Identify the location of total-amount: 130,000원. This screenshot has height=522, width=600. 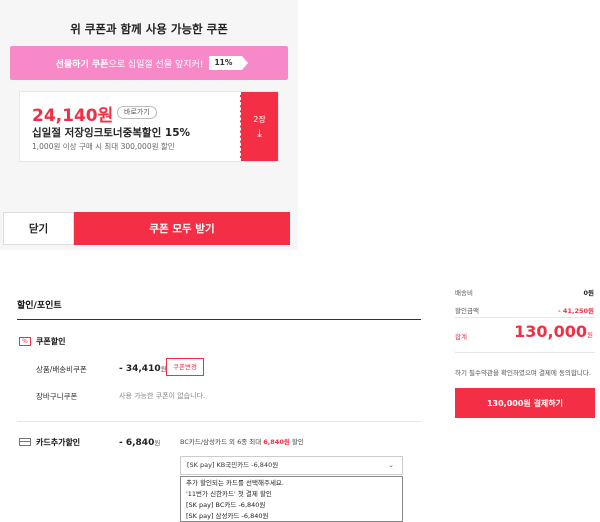
(553, 331).